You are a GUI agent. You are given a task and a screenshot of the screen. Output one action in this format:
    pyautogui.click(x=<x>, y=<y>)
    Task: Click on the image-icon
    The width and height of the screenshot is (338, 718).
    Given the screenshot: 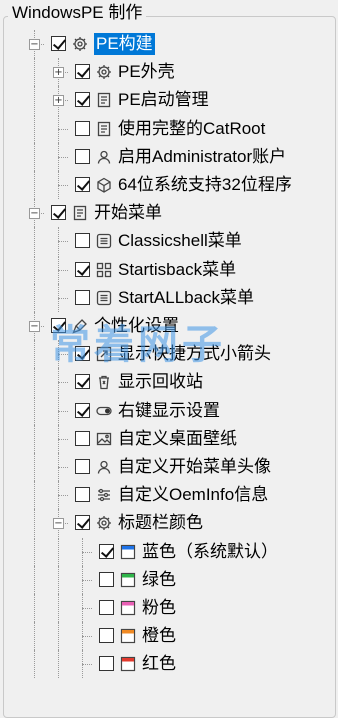 What is the action you would take?
    pyautogui.click(x=104, y=439)
    